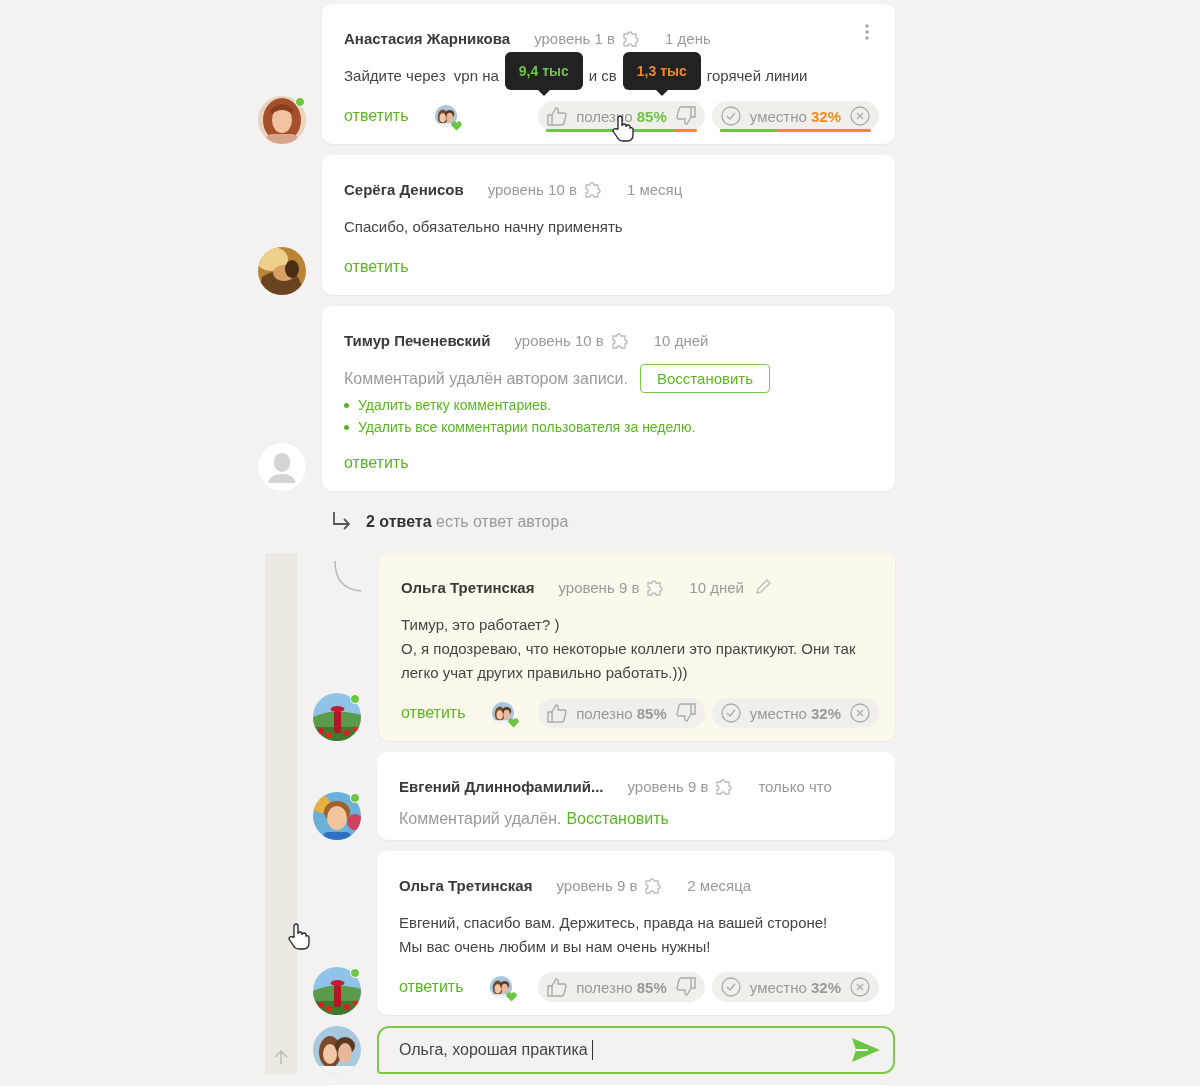  I want to click on reply-input-field: Ольга, хорошая практика, so click(493, 1050).